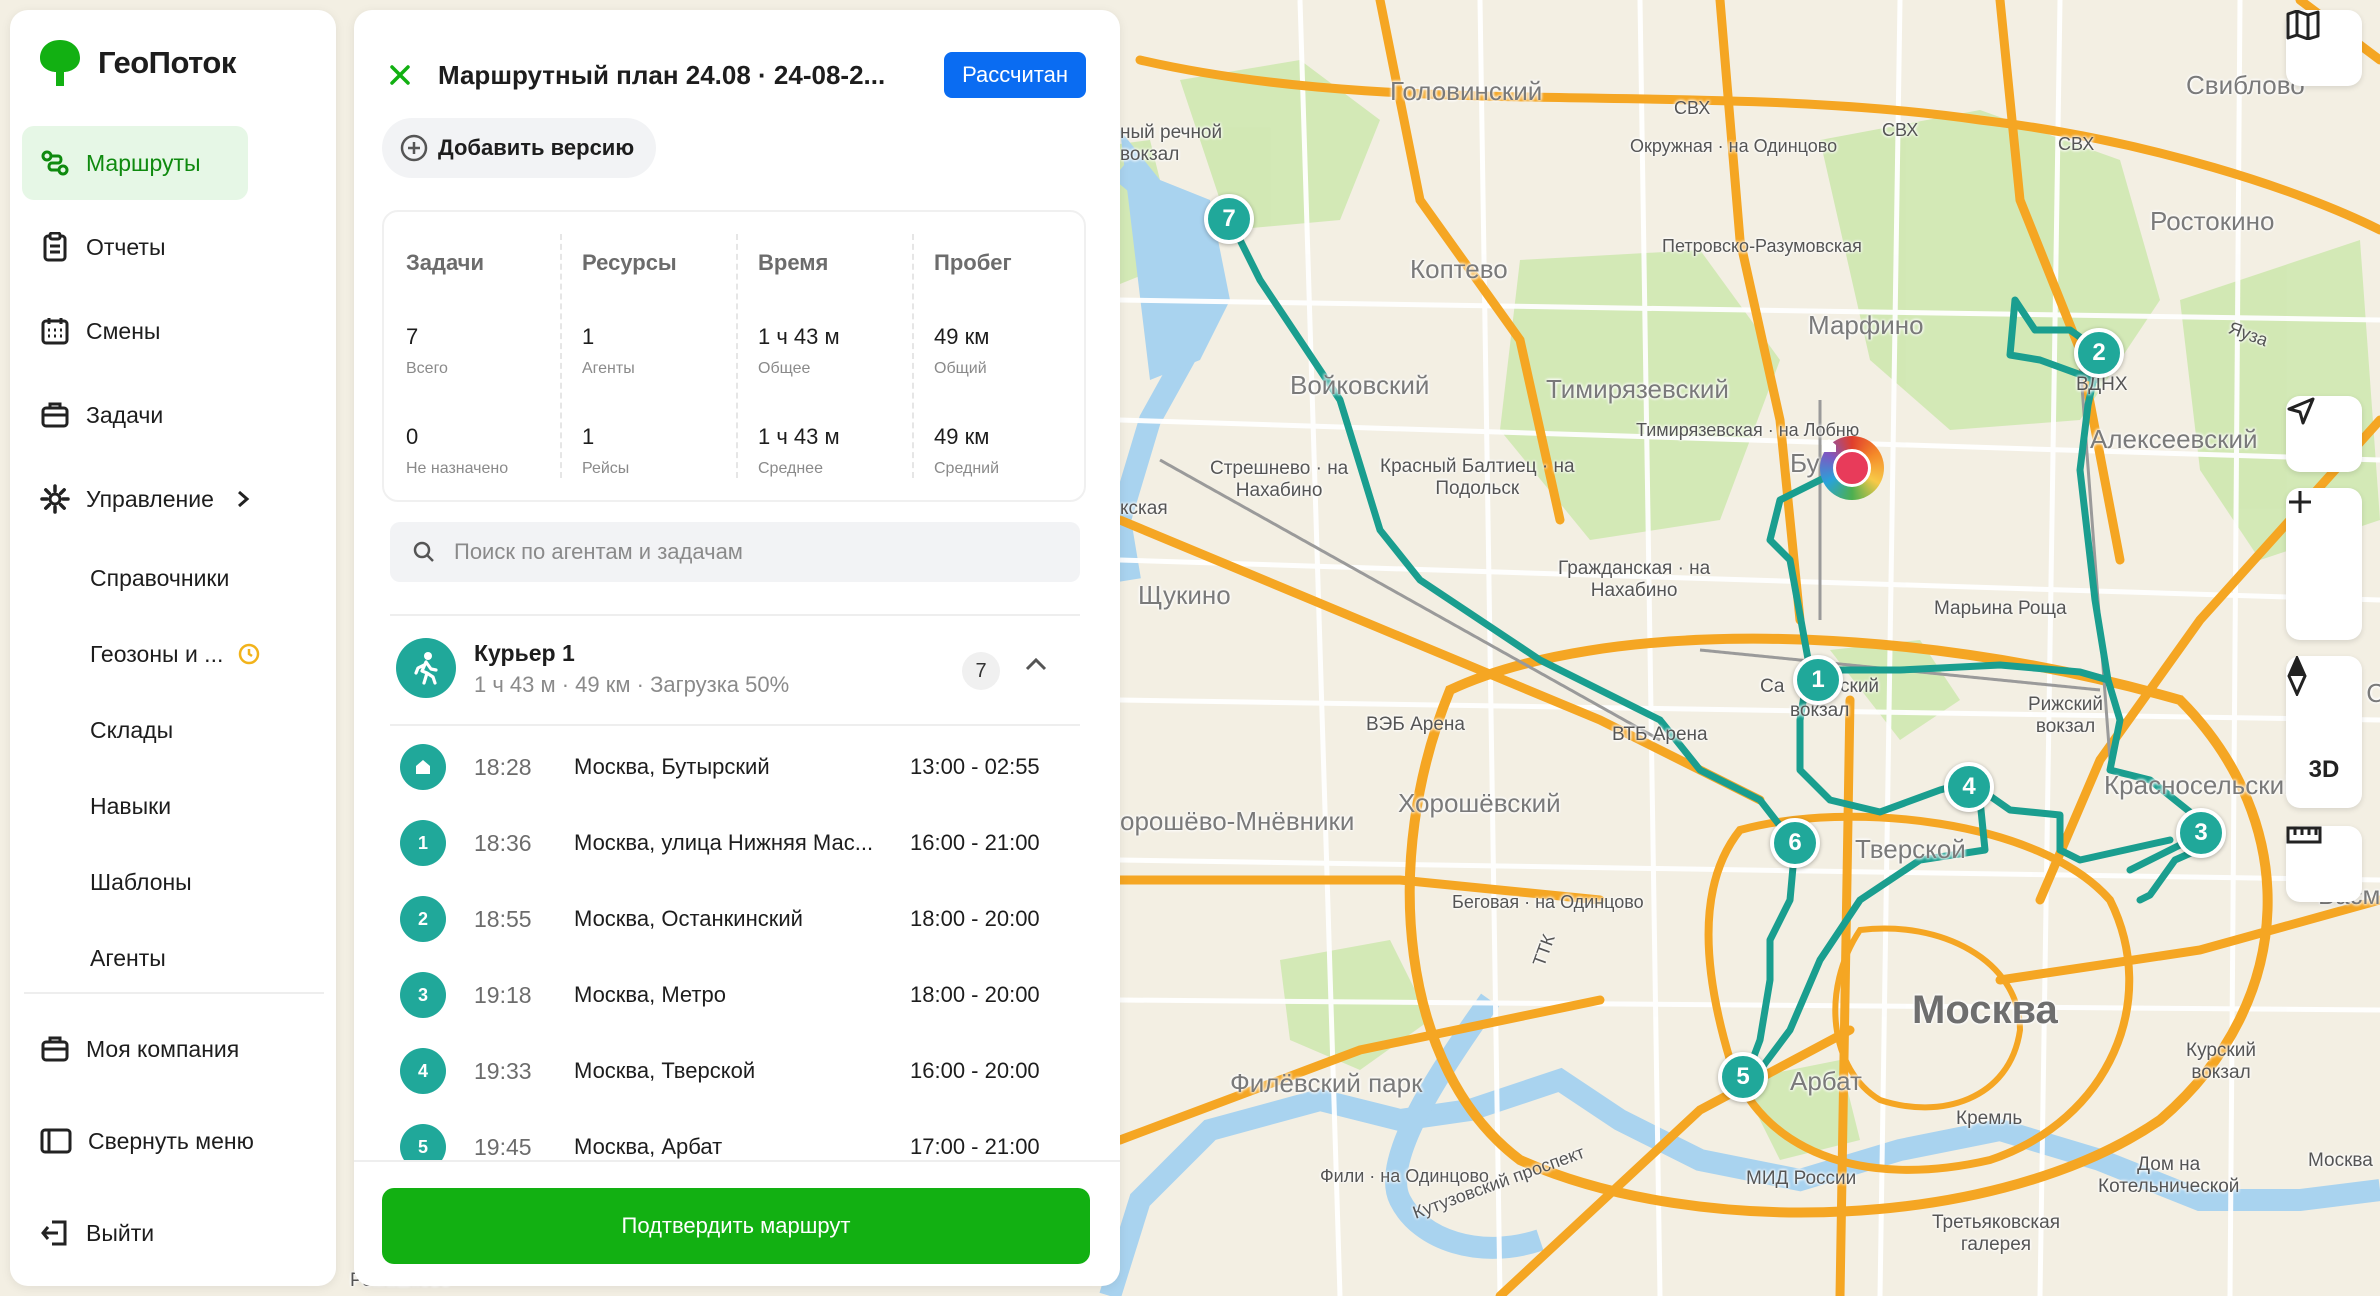  Describe the element at coordinates (472, 356) in the screenshot. I see `stat-tasks: Задачи 7 Всего 0 Не назначено` at that location.